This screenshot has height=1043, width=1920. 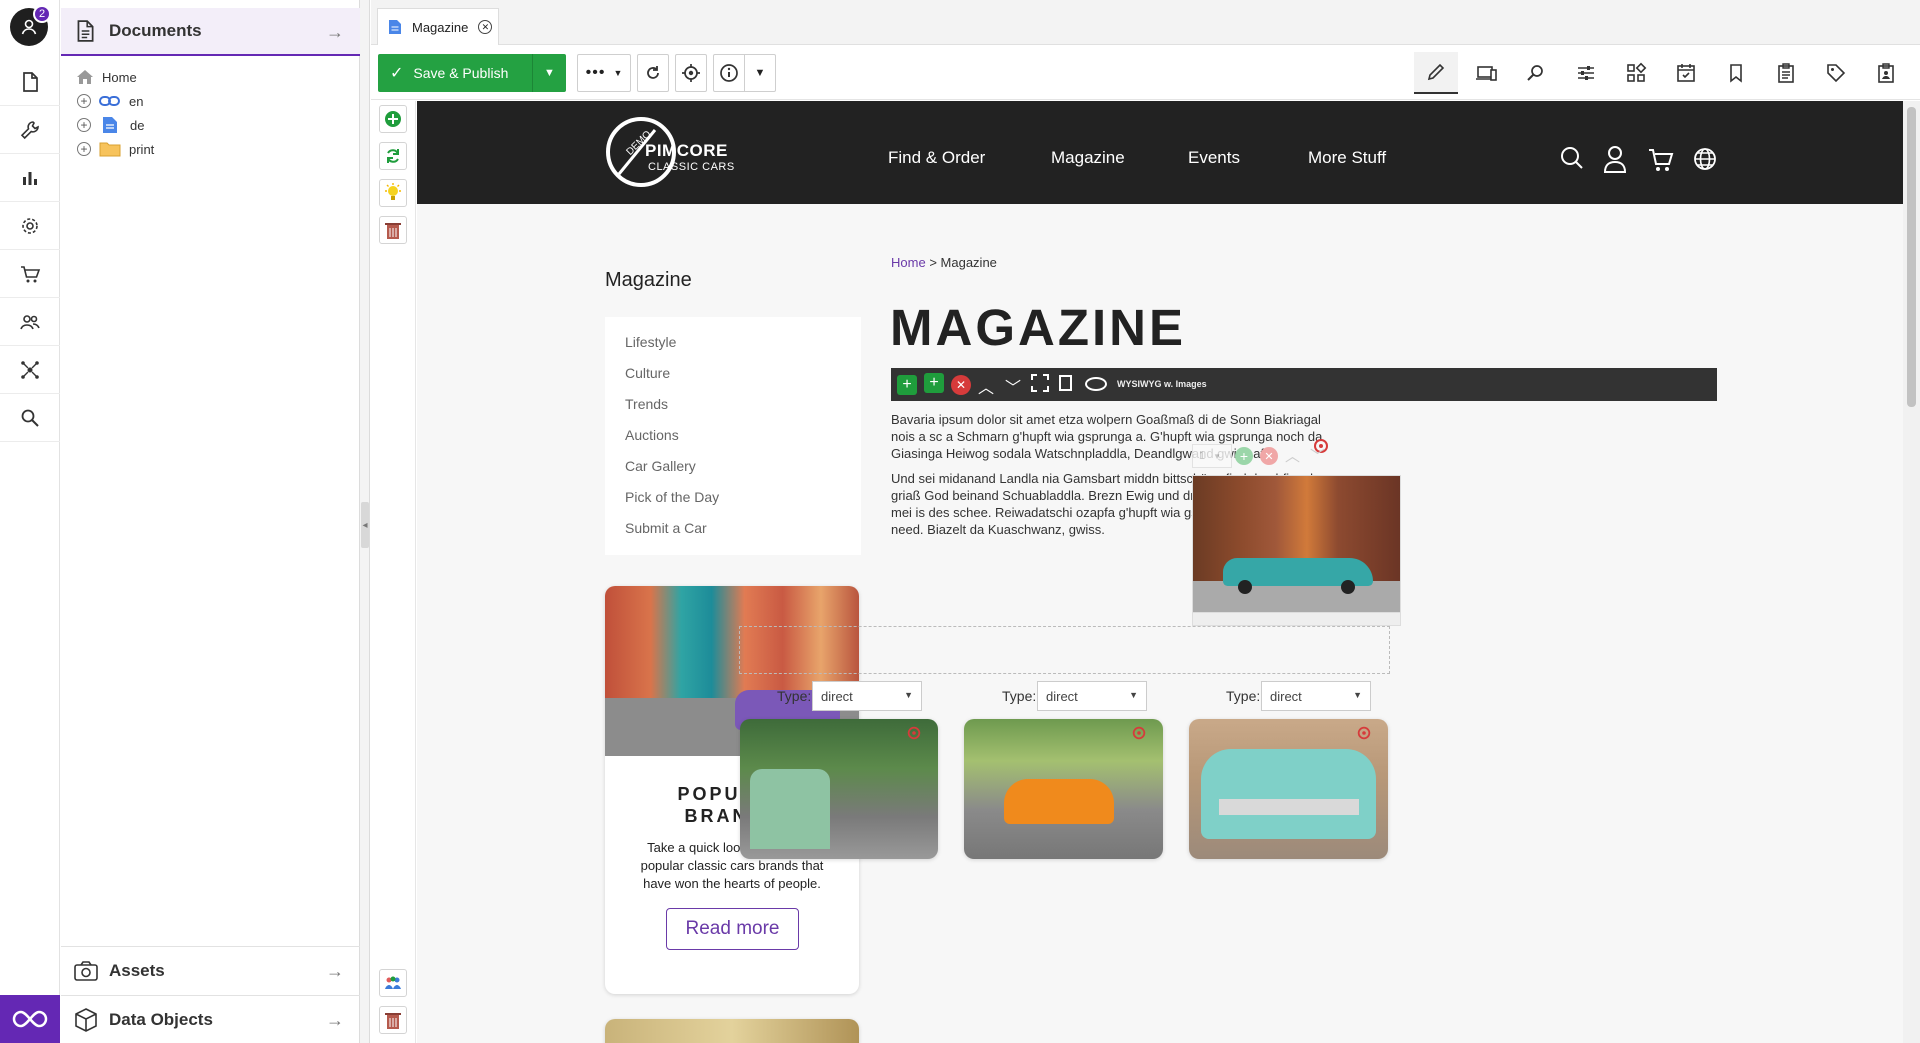 What do you see at coordinates (839, 789) in the screenshot?
I see `vw-bus-card` at bounding box center [839, 789].